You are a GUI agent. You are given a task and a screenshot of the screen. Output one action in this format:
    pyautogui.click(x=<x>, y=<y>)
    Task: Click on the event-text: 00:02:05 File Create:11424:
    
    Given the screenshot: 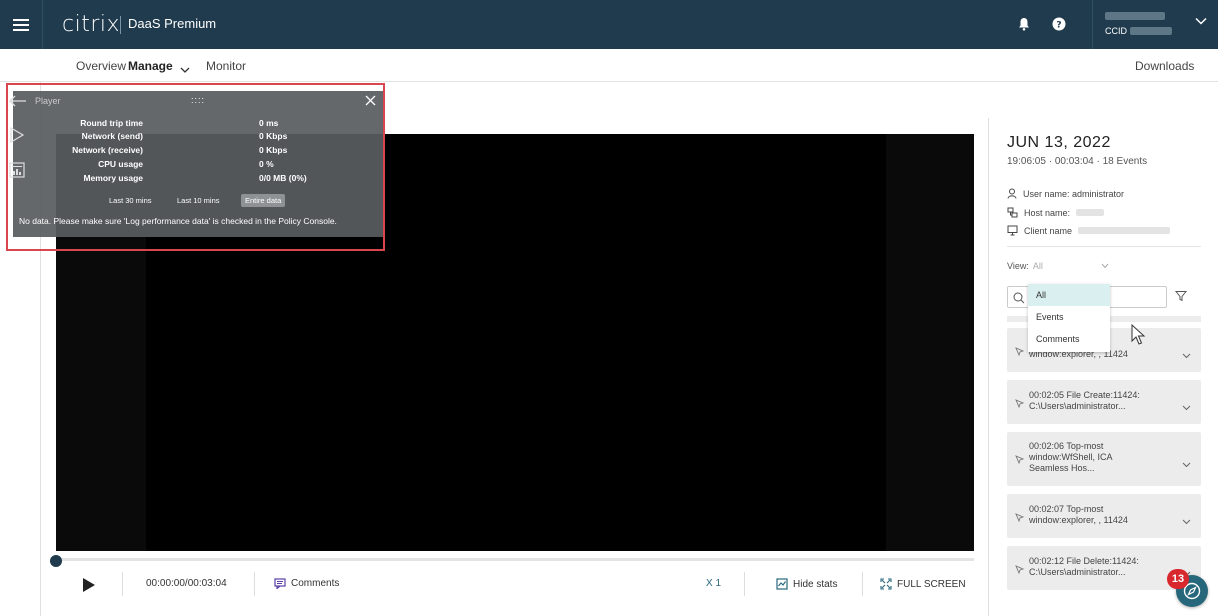 What is the action you would take?
    pyautogui.click(x=1084, y=395)
    